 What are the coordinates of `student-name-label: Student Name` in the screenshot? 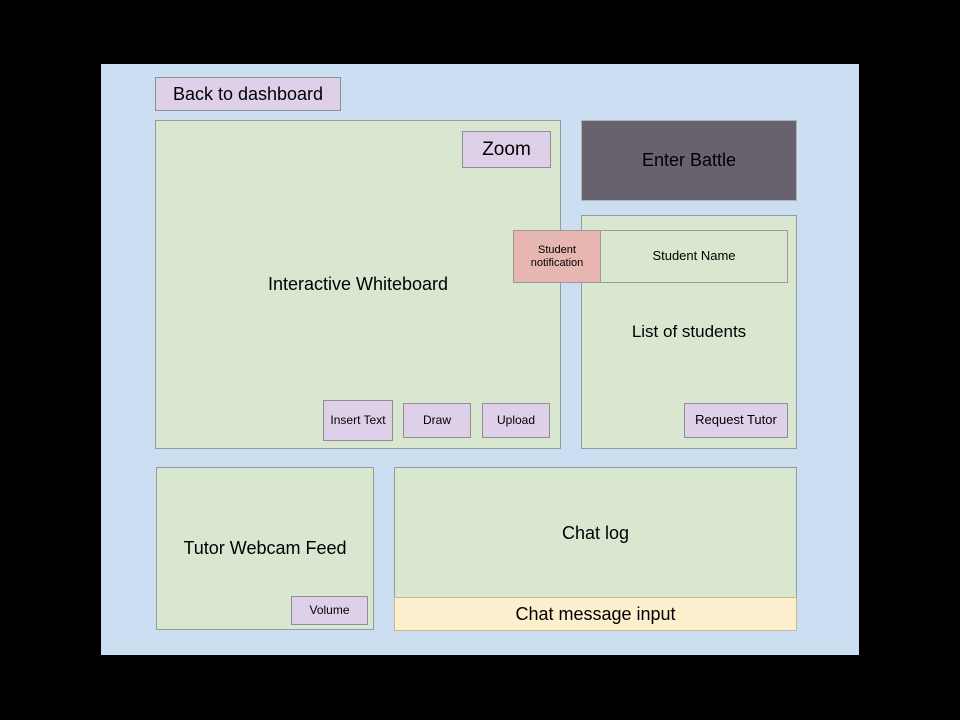 It's located at (694, 256).